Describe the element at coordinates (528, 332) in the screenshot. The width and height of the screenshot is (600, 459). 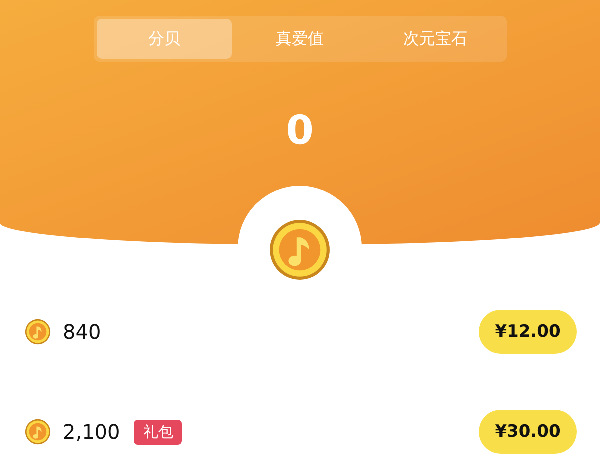
I see `price-button: ¥12.00` at that location.